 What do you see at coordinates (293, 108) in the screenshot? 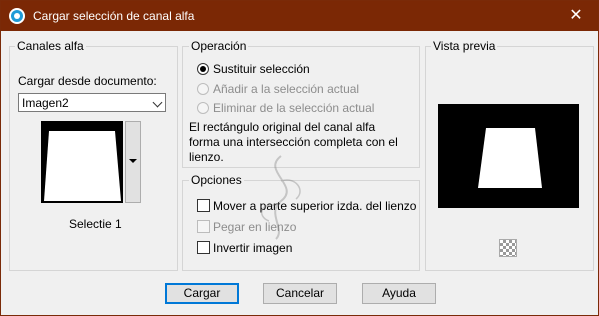
I see `remove-from-selection-label: Eliminar de la selección actual` at bounding box center [293, 108].